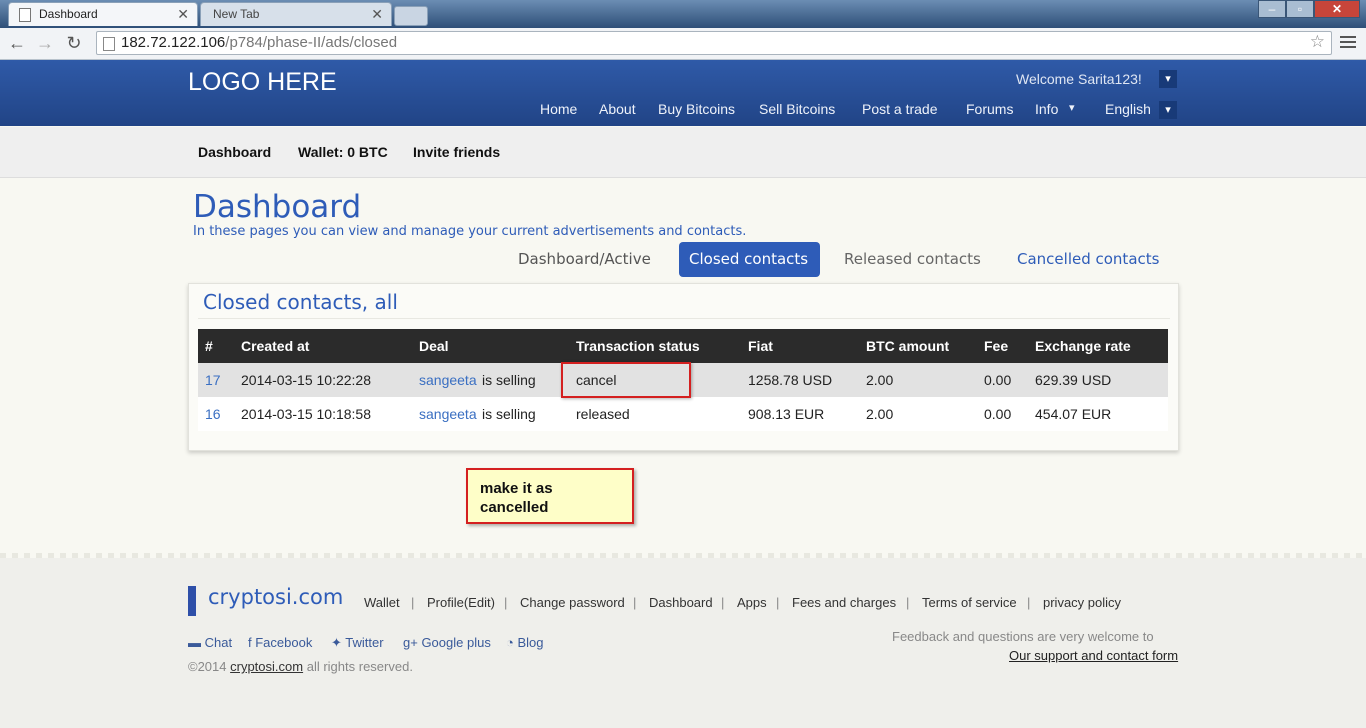  Describe the element at coordinates (1046, 109) in the screenshot. I see `nav-info: Info` at that location.